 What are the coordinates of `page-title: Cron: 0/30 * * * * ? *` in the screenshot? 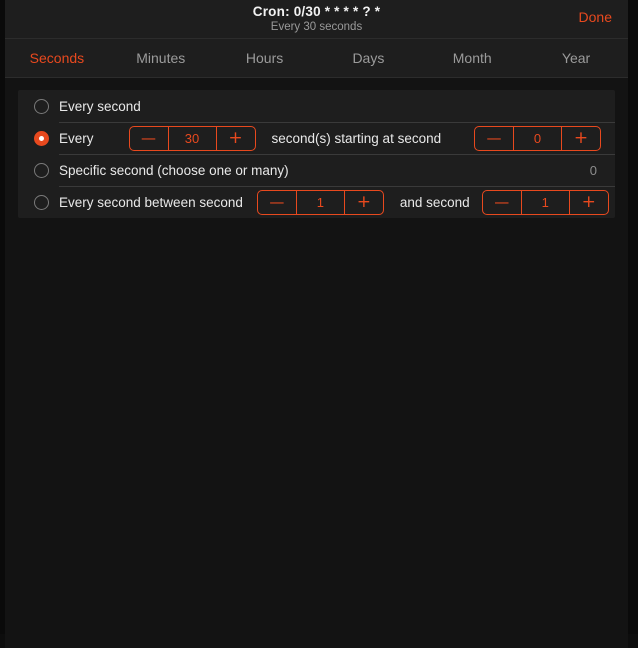 It's located at (316, 11).